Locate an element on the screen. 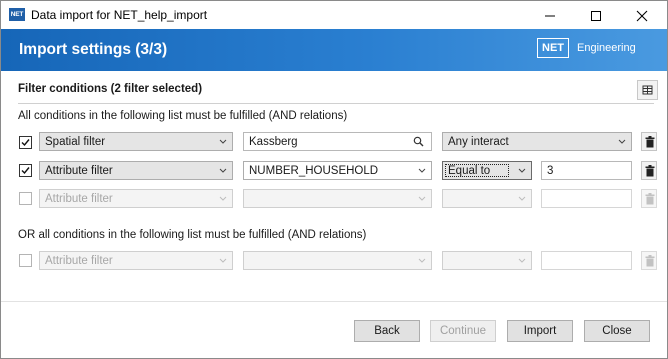  attribute-field-dropdown: NUMBER_HOUSEHOLD is located at coordinates (337, 170).